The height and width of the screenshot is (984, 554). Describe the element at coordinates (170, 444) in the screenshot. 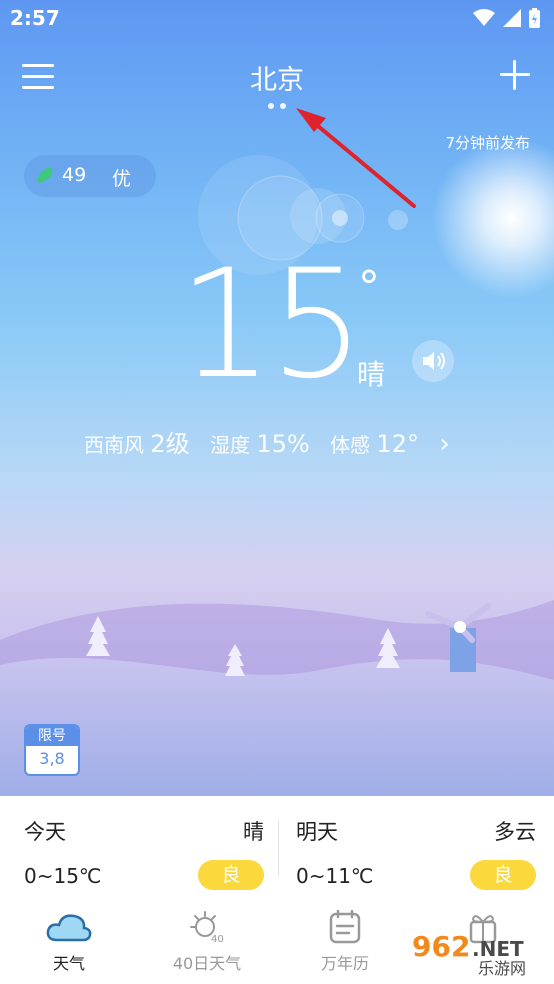

I see `wind-level: 2级` at that location.